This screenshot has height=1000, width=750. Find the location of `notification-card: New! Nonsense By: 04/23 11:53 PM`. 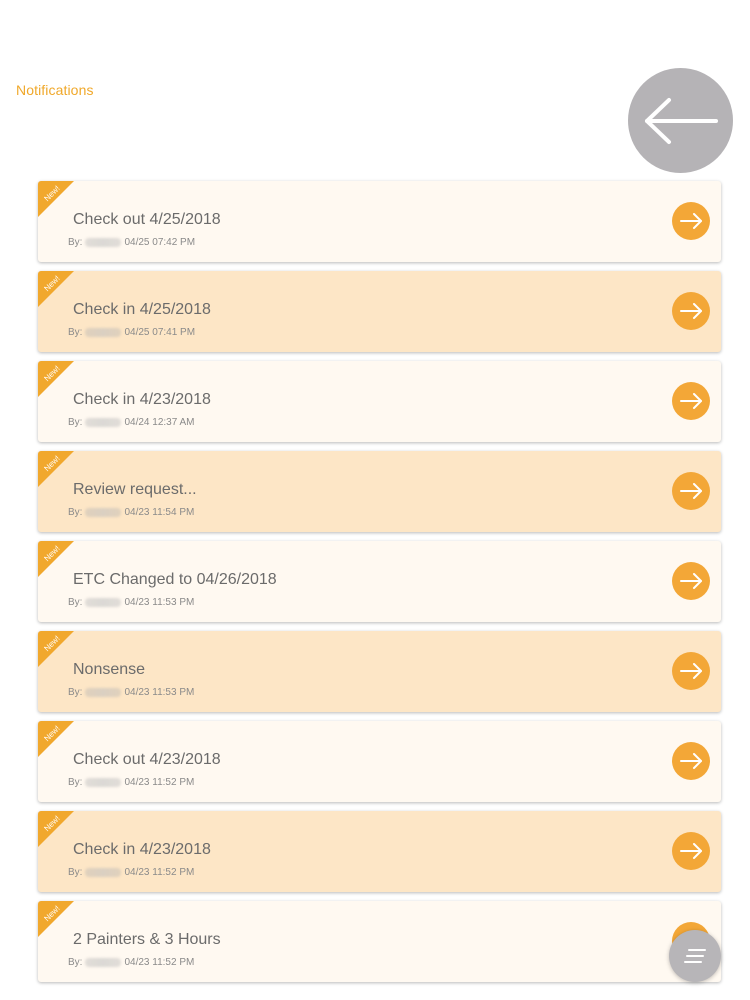

notification-card: New! Nonsense By: 04/23 11:53 PM is located at coordinates (379, 671).